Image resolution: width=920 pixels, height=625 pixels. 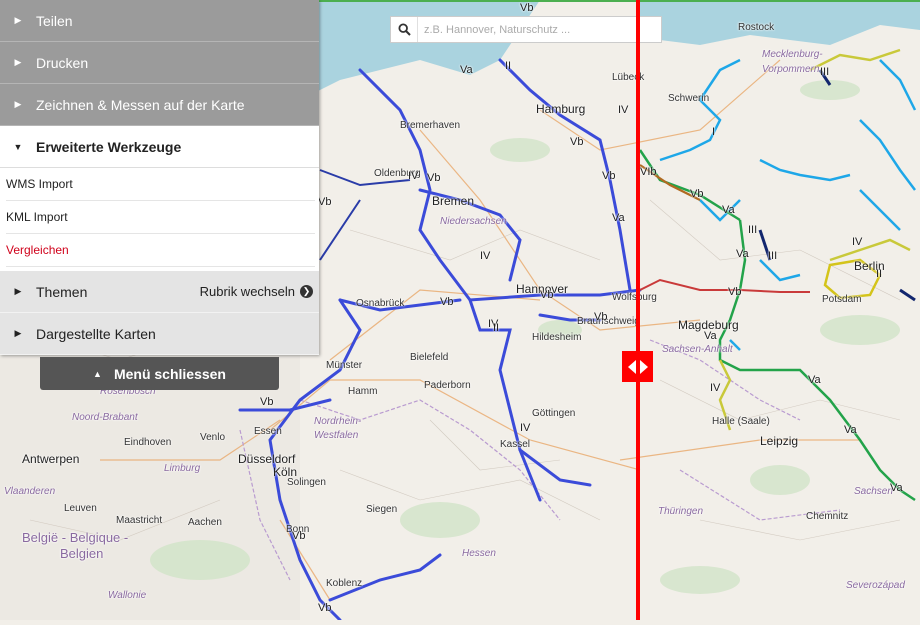 What do you see at coordinates (97, 373) in the screenshot?
I see `caret-up-icon: ▲` at bounding box center [97, 373].